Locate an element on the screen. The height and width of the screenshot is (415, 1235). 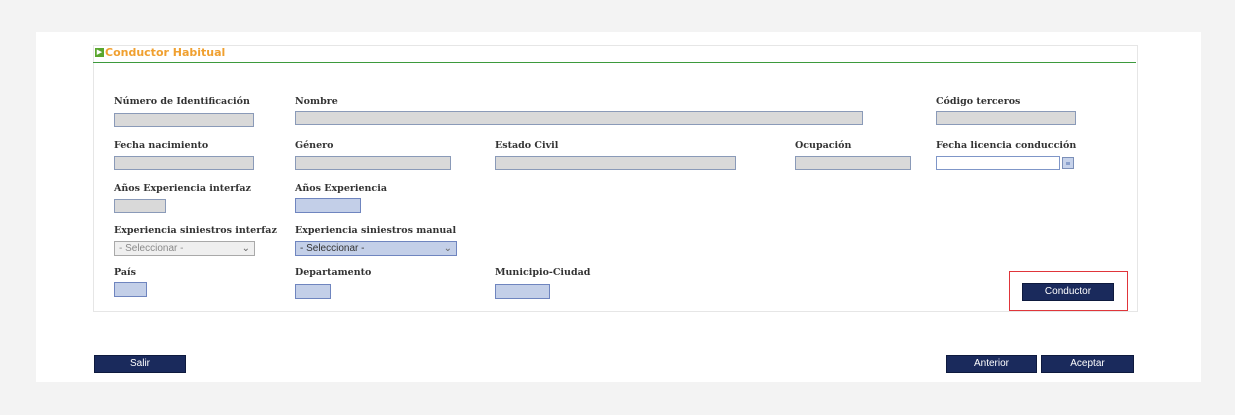
genero-field is located at coordinates (373, 163).